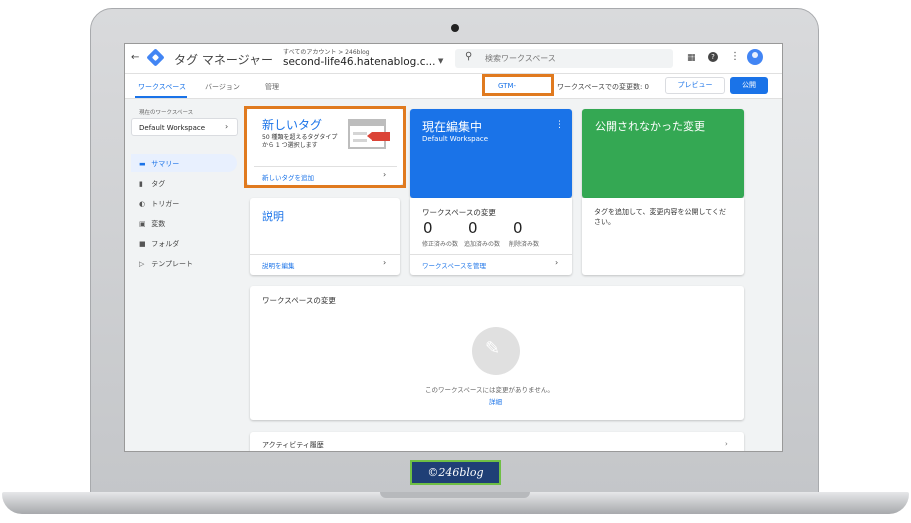  Describe the element at coordinates (469, 56) in the screenshot. I see `search-icon: ⚲` at that location.